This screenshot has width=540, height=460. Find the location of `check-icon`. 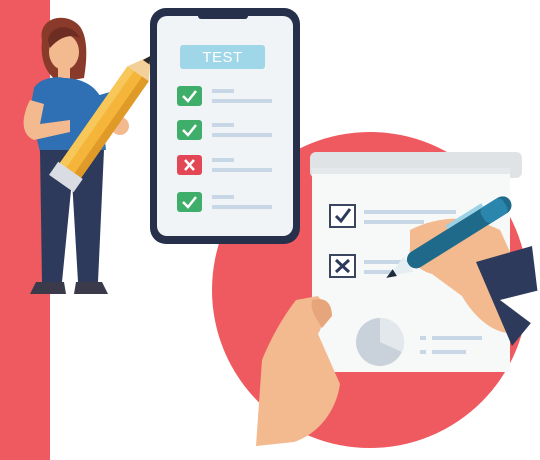

check-icon is located at coordinates (342, 216).